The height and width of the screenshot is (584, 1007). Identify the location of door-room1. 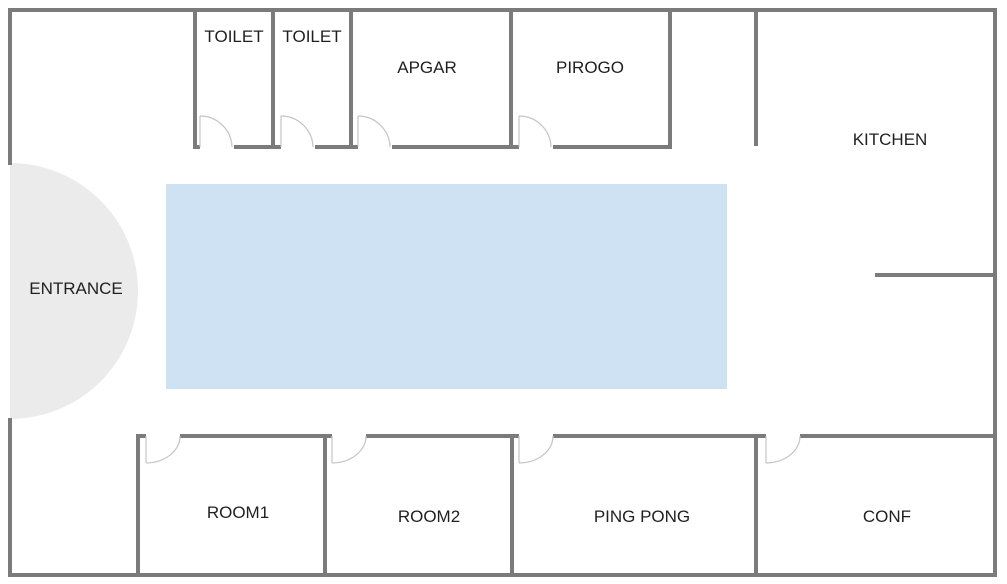
(163, 449).